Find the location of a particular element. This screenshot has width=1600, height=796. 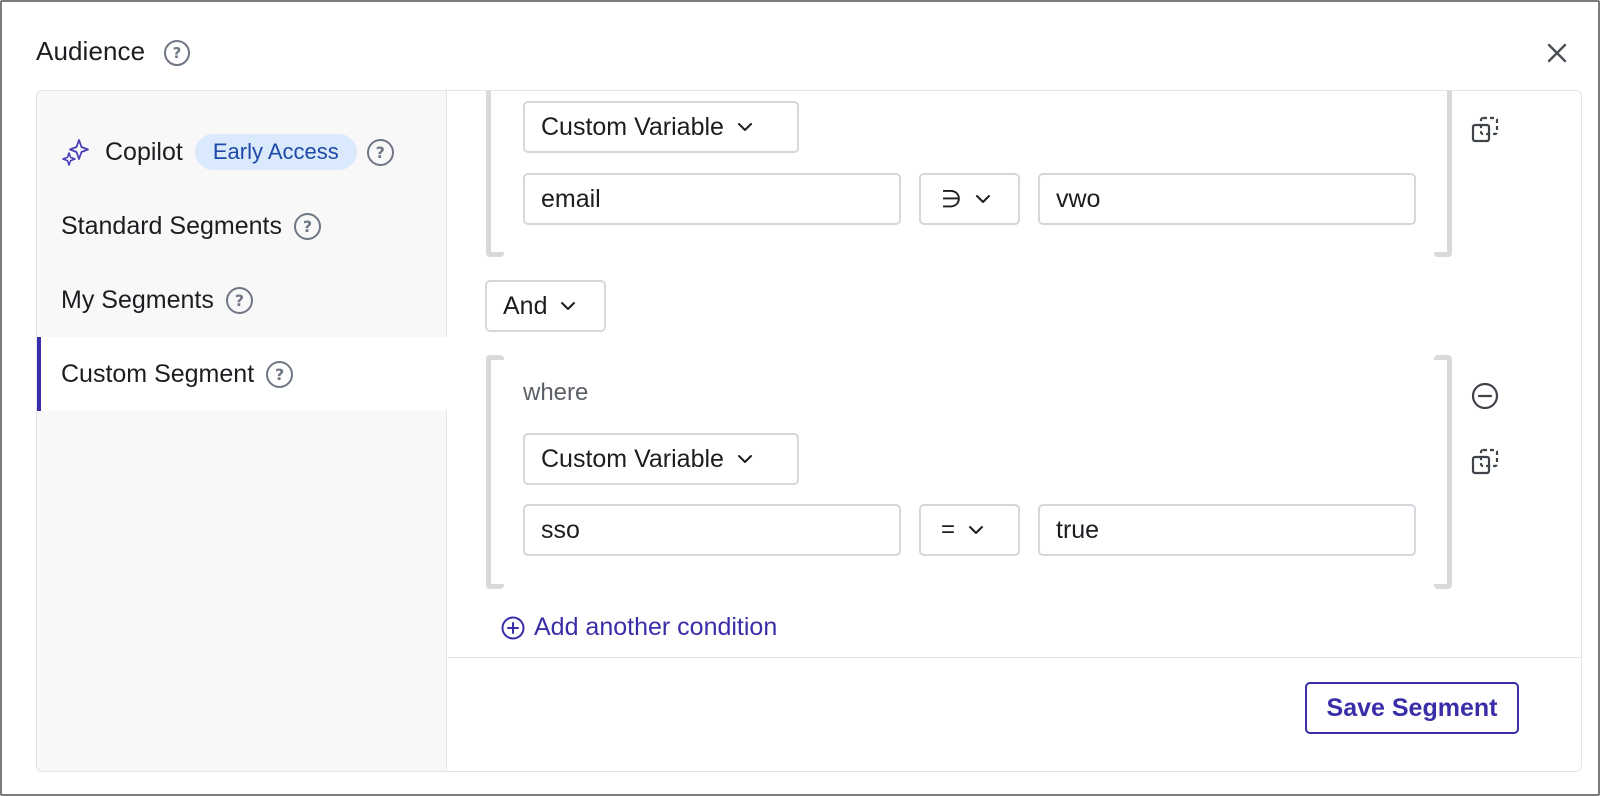

add-condition-label: Add another condition is located at coordinates (656, 627).